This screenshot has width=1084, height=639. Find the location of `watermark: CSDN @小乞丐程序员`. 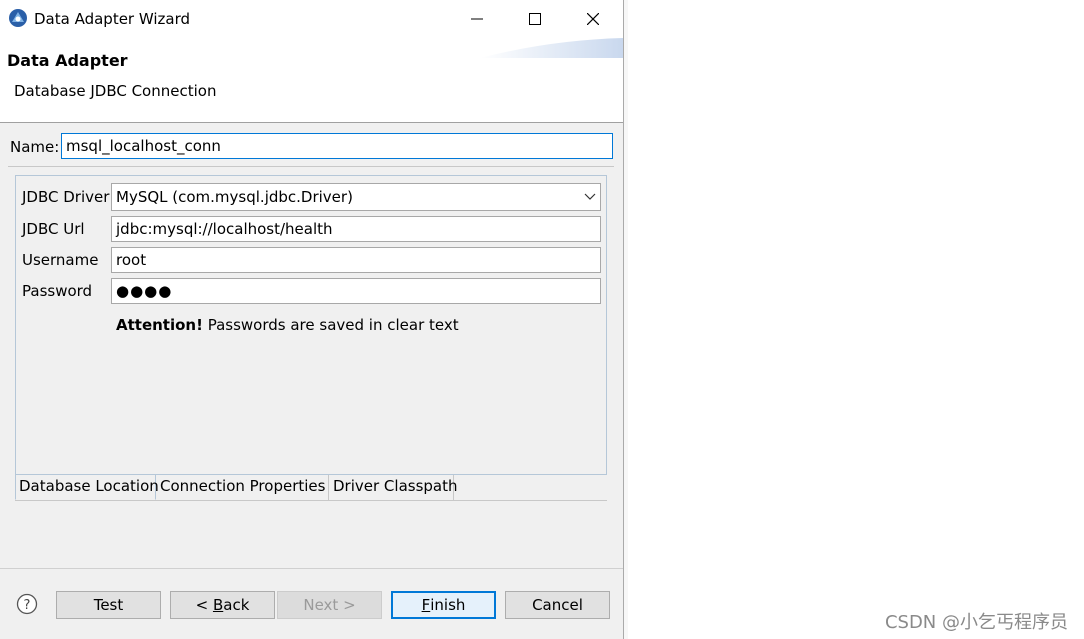

watermark: CSDN @小乞丐程序员 is located at coordinates (976, 622).